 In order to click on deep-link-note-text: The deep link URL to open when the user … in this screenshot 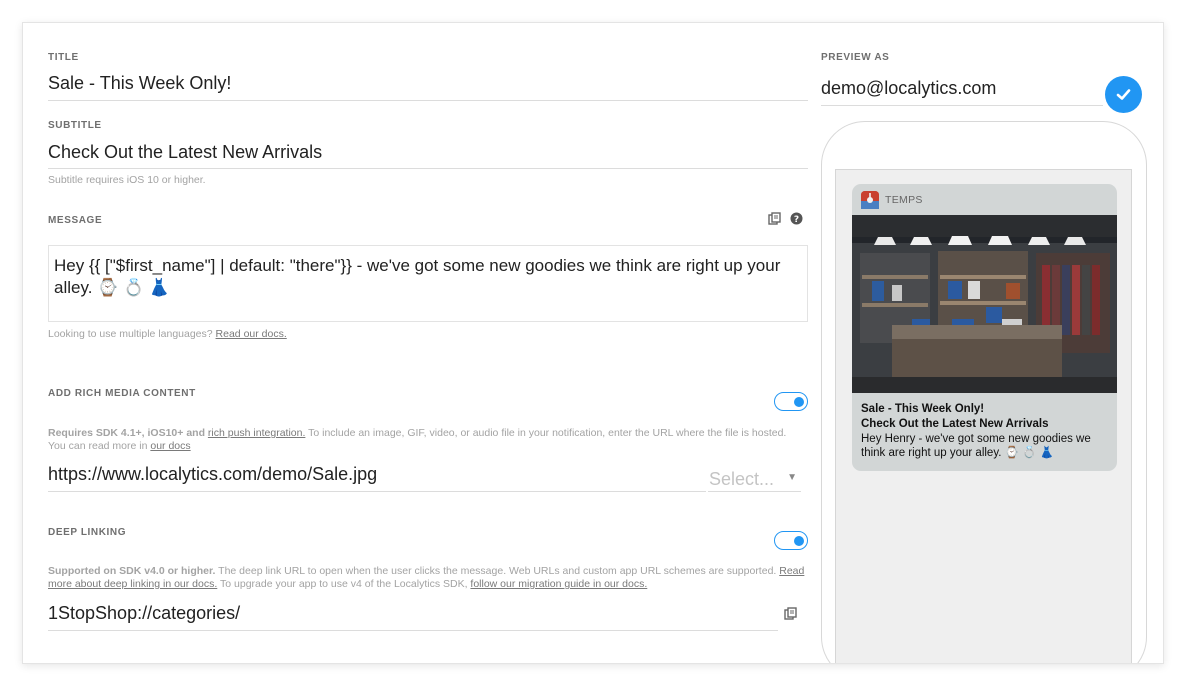, I will do `click(497, 571)`.